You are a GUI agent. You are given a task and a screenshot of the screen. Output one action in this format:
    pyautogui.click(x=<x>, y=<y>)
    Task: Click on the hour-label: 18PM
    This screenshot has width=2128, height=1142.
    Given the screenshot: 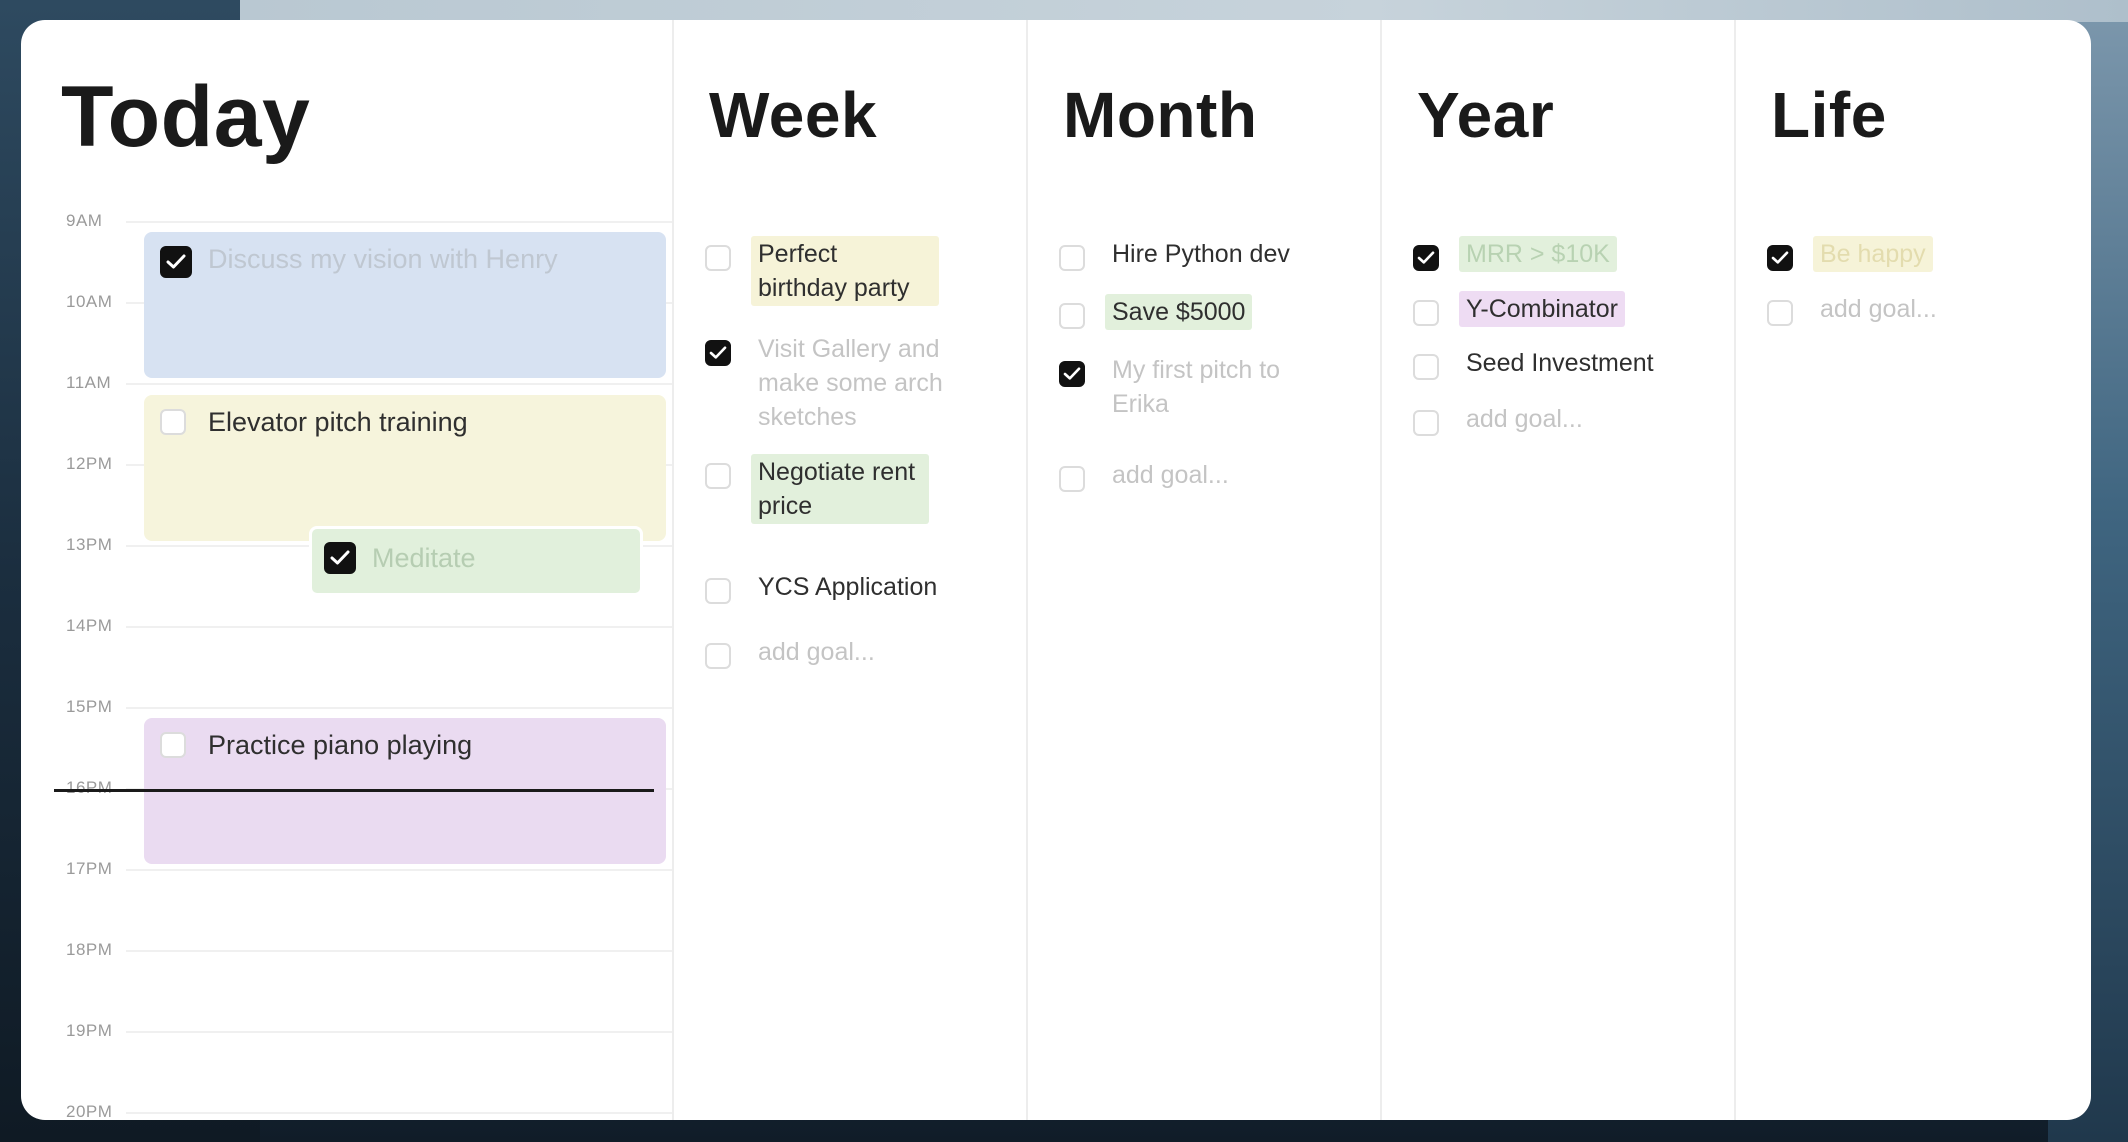 What is the action you would take?
    pyautogui.click(x=89, y=949)
    